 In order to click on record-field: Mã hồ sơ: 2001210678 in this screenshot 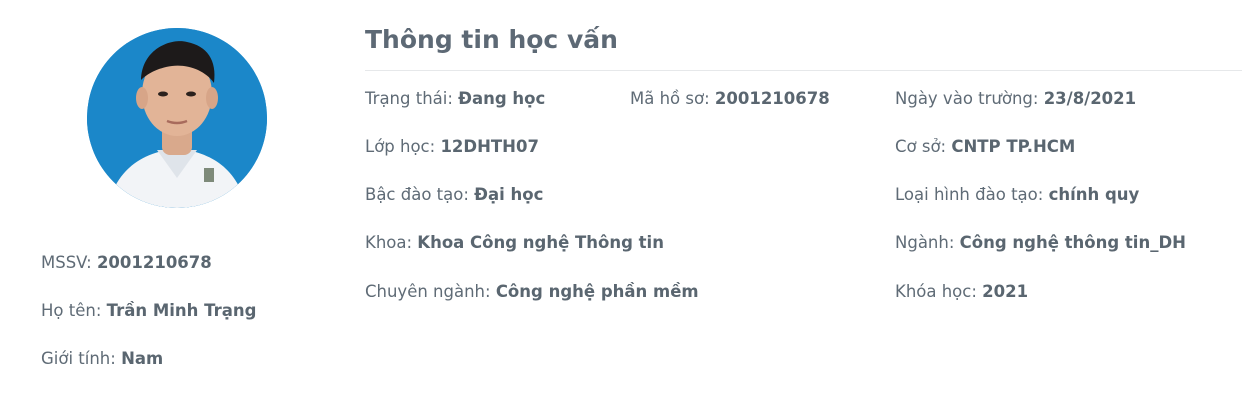, I will do `click(730, 99)`.